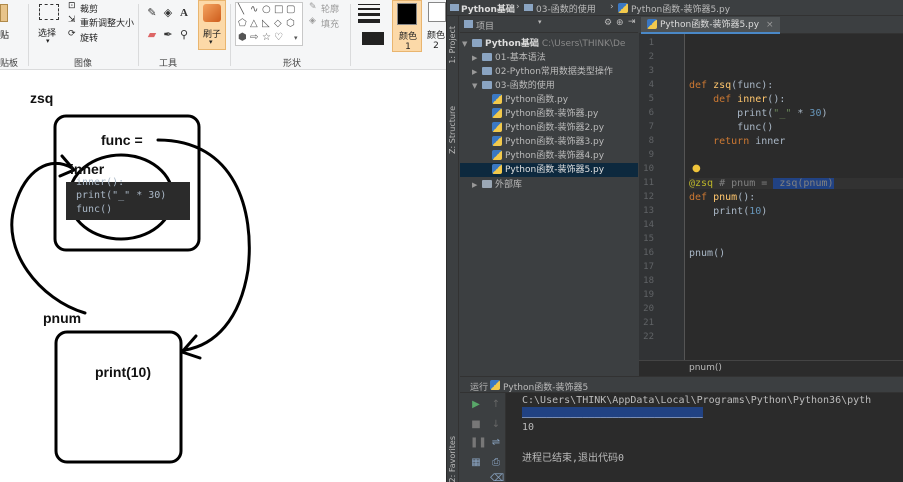 Image resolution: width=903 pixels, height=482 pixels. Describe the element at coordinates (496, 463) in the screenshot. I see `print-output-icon: ⎙` at that location.